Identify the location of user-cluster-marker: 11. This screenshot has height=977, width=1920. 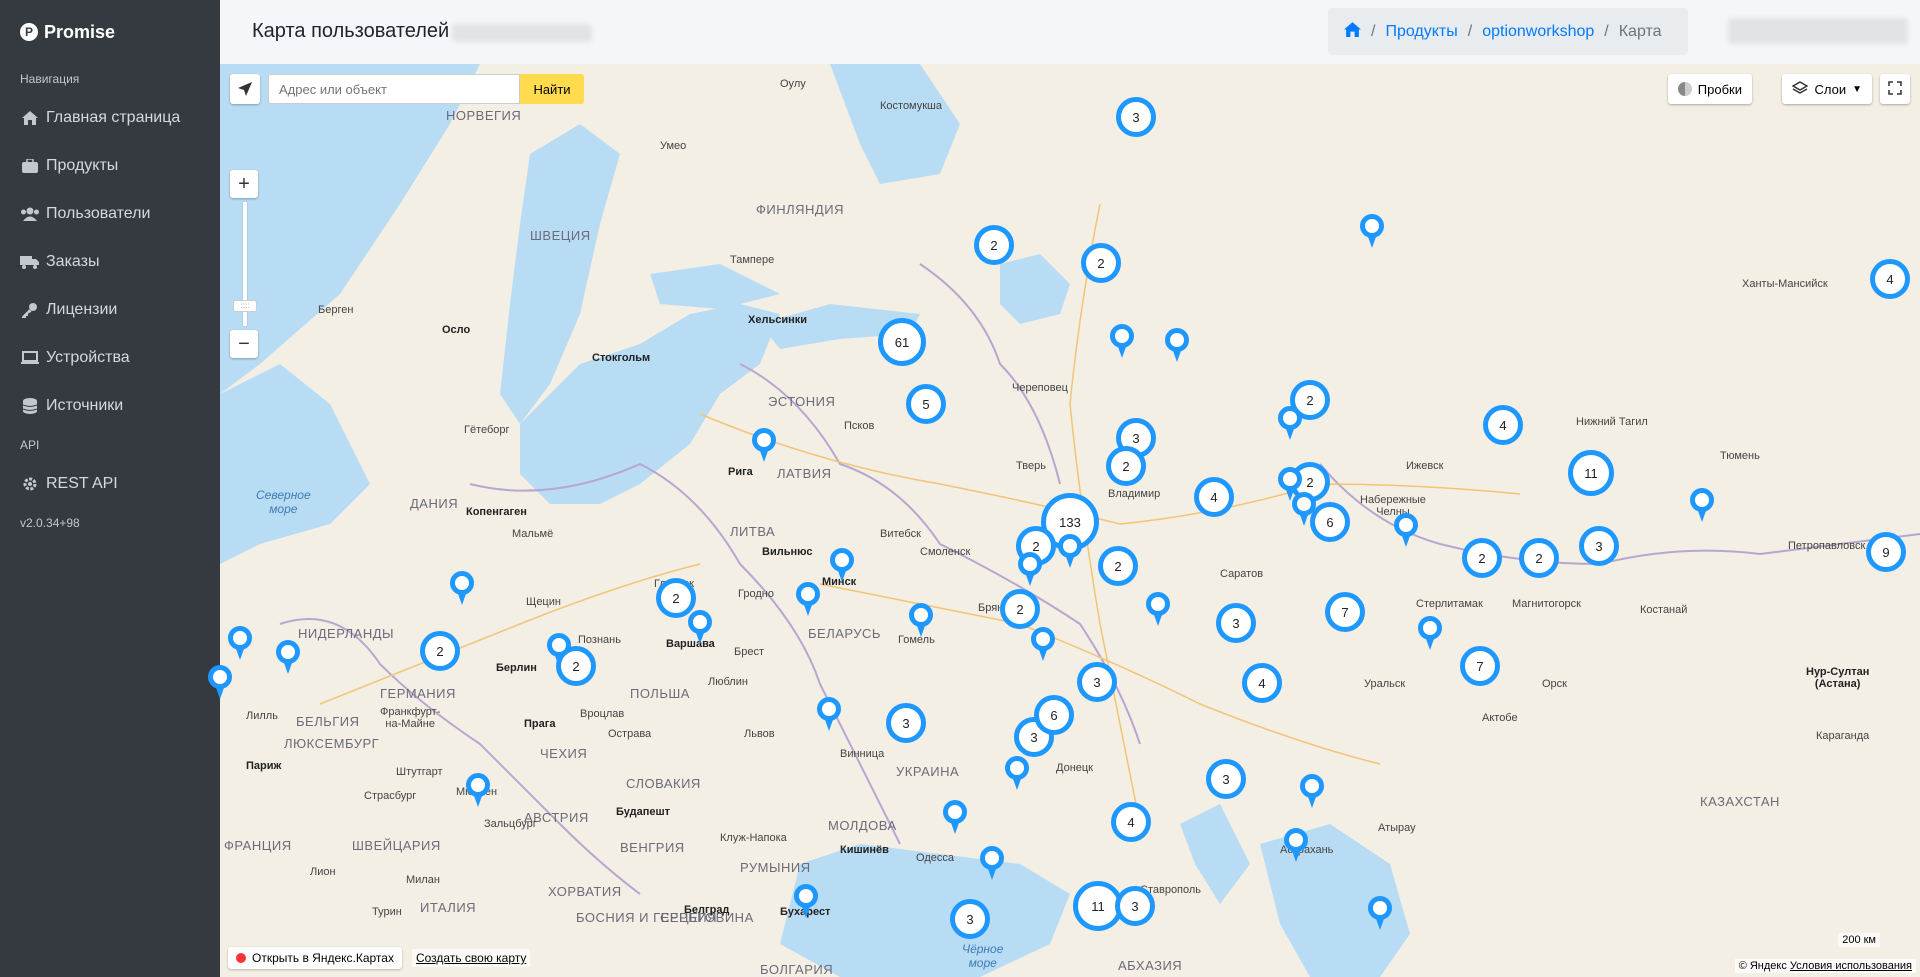
(1591, 473).